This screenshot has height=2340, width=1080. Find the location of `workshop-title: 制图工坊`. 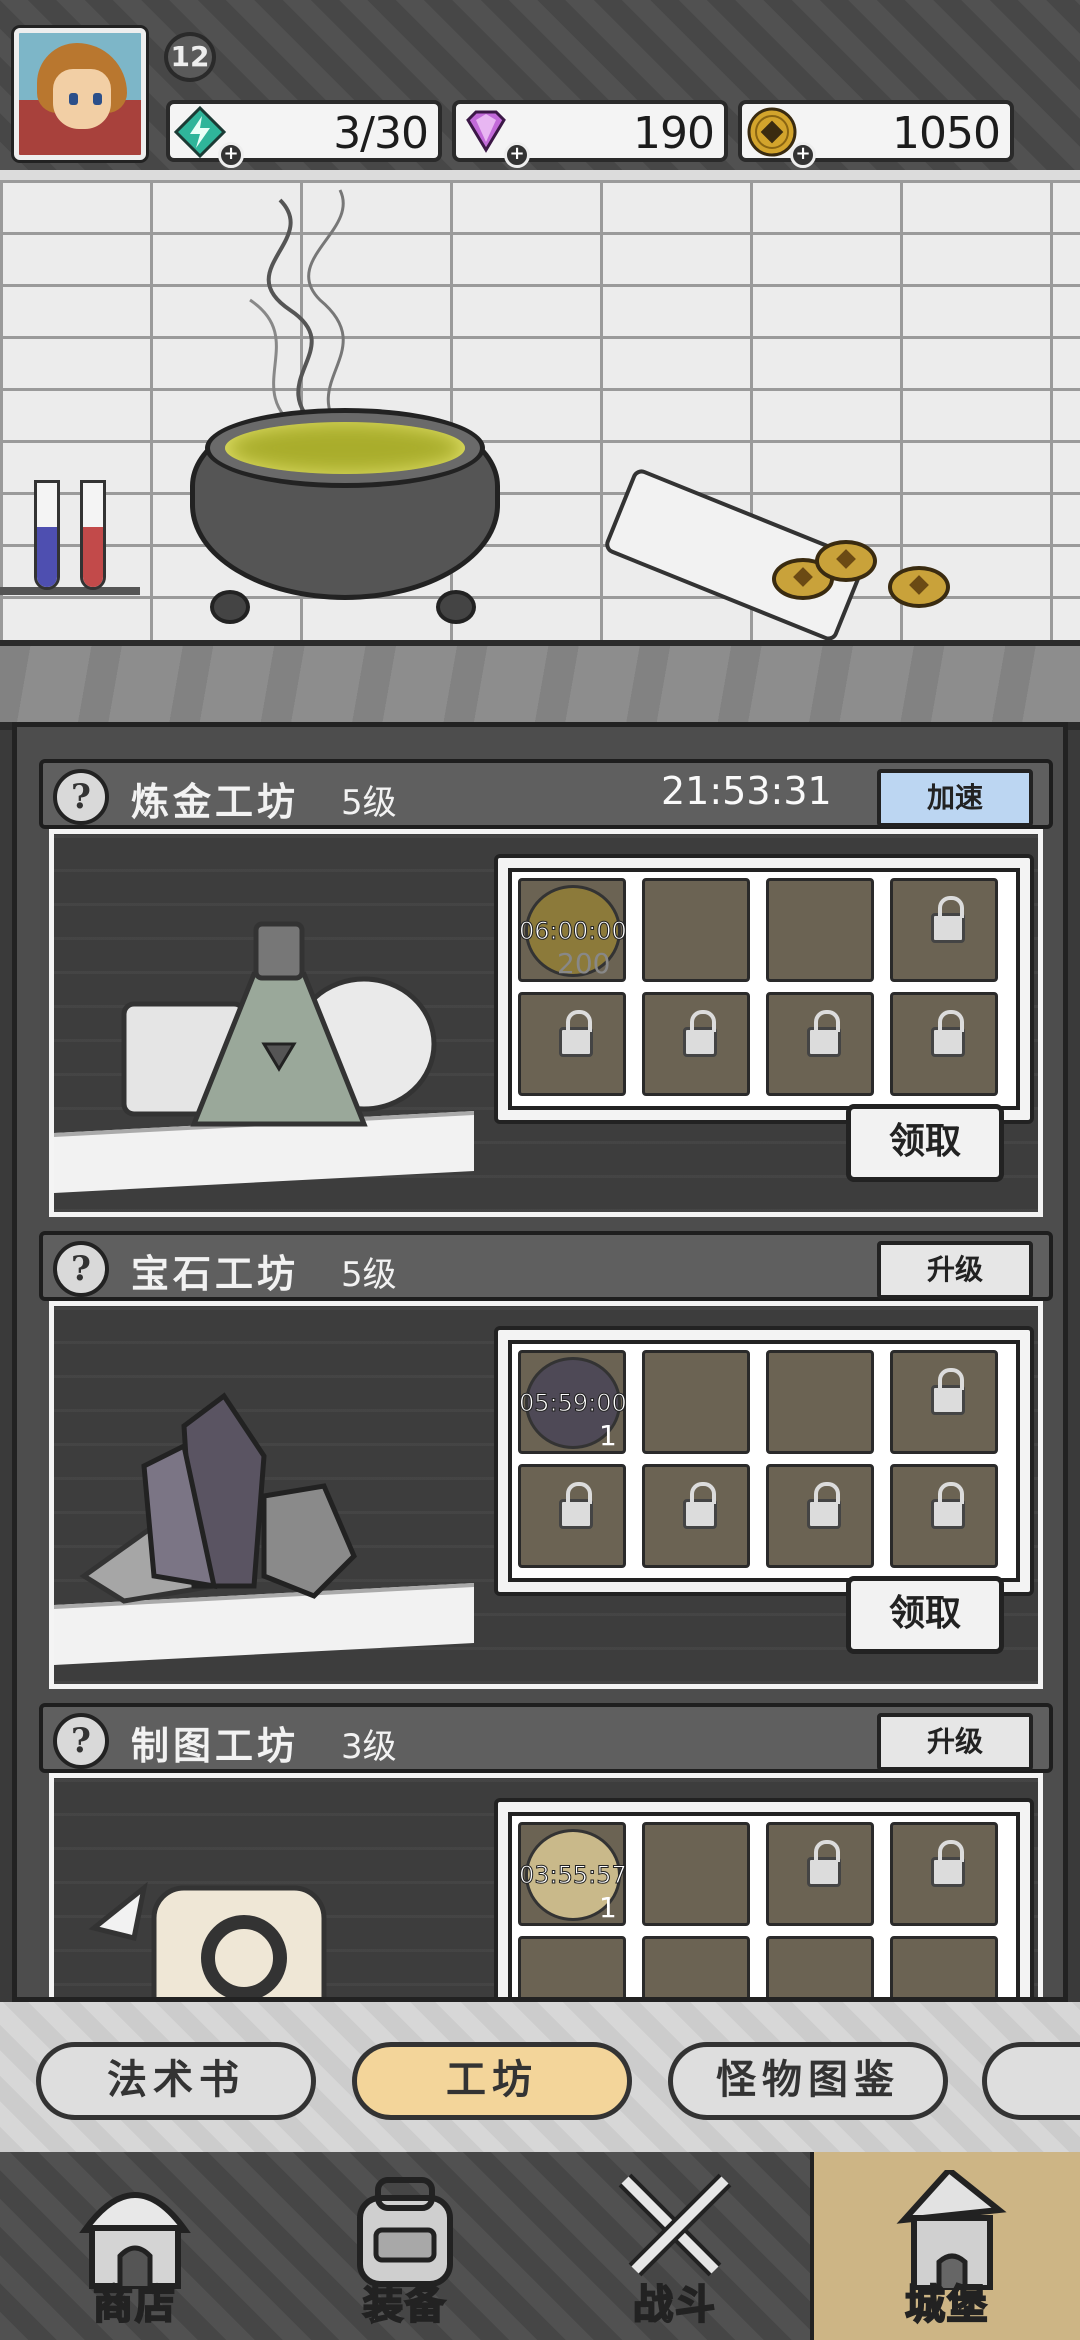

workshop-title: 制图工坊 is located at coordinates (215, 1746).